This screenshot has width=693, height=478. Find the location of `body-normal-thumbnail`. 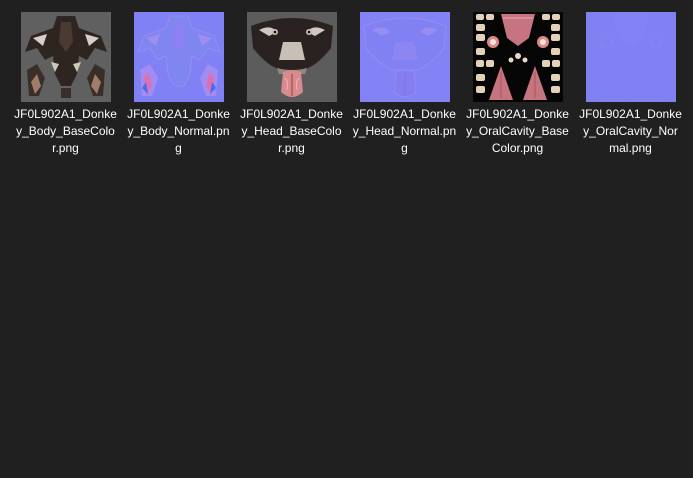

body-normal-thumbnail is located at coordinates (178, 57).